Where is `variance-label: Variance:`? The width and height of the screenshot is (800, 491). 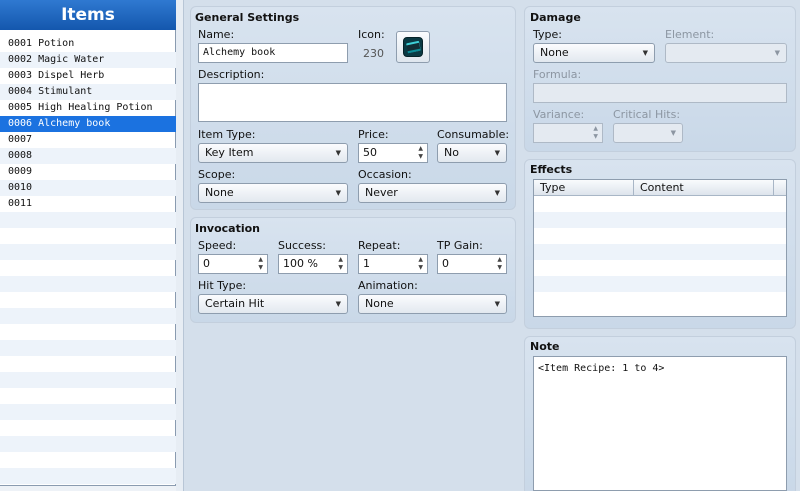
variance-label: Variance: is located at coordinates (559, 114).